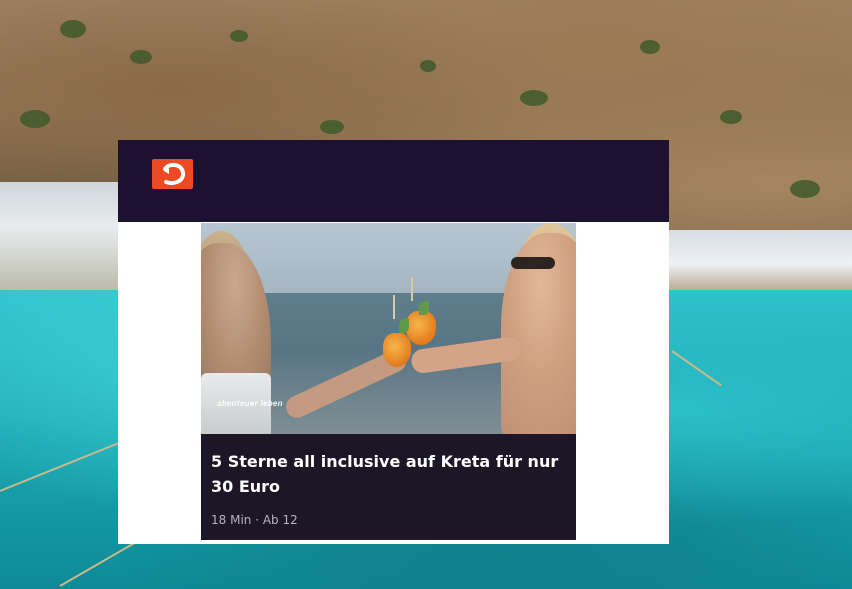 This screenshot has width=852, height=589. I want to click on village-right, so click(760, 261).